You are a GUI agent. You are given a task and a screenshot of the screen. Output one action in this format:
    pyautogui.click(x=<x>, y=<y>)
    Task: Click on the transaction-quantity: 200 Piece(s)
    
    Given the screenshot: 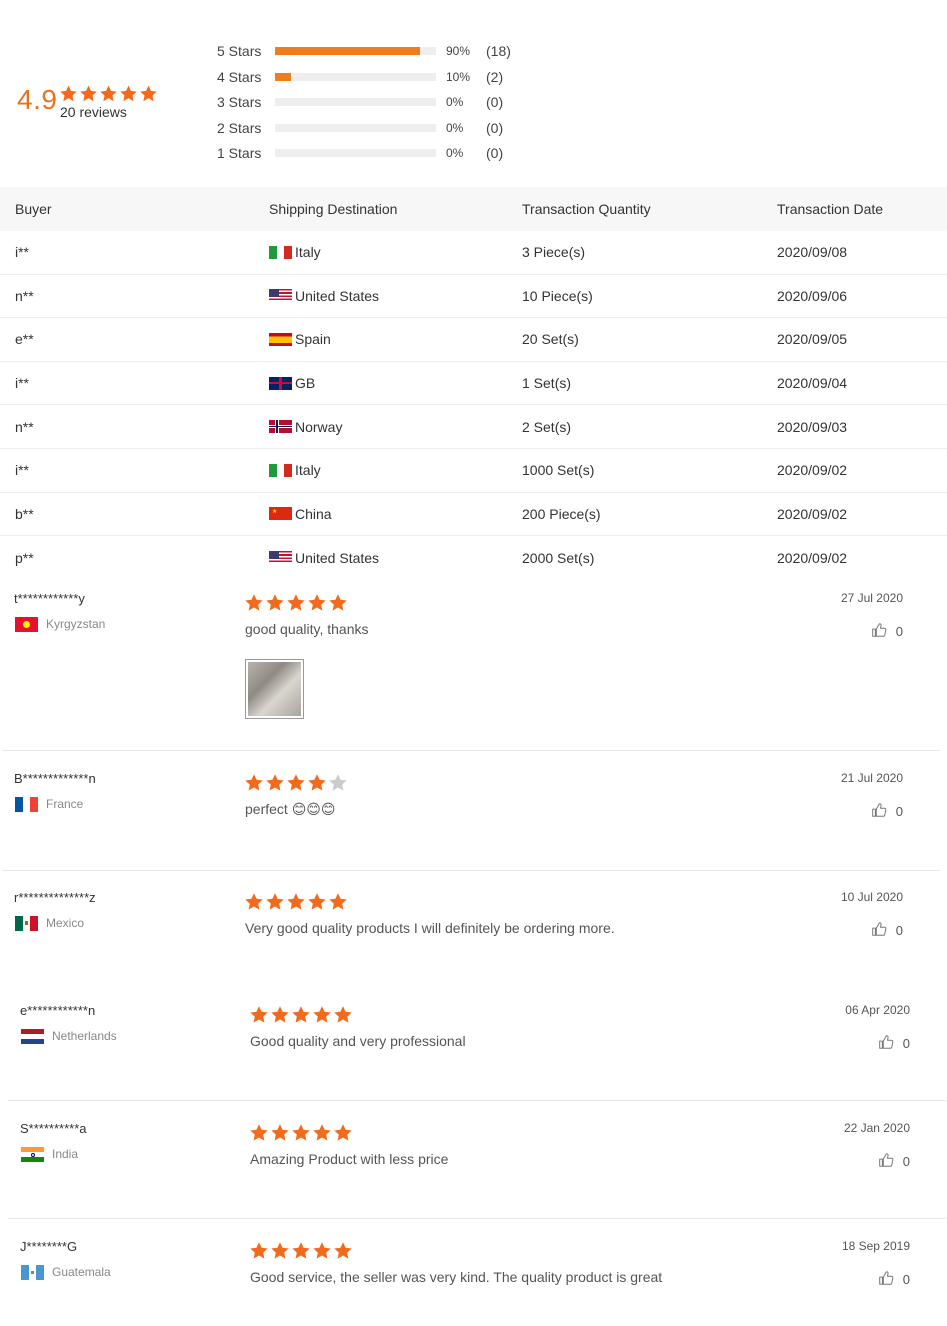 What is the action you would take?
    pyautogui.click(x=561, y=513)
    